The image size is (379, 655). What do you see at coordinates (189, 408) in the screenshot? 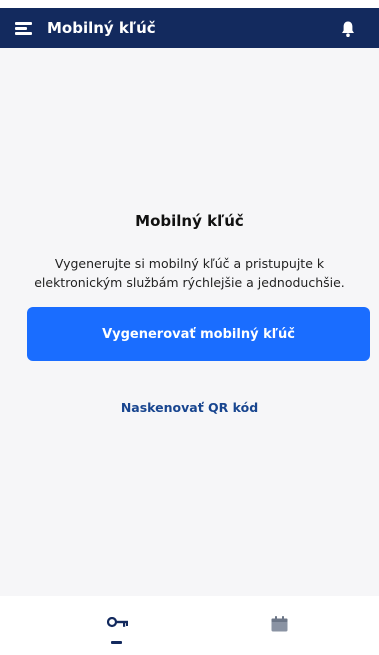
I see `scan-qr-link: Naskenovať QR kód` at bounding box center [189, 408].